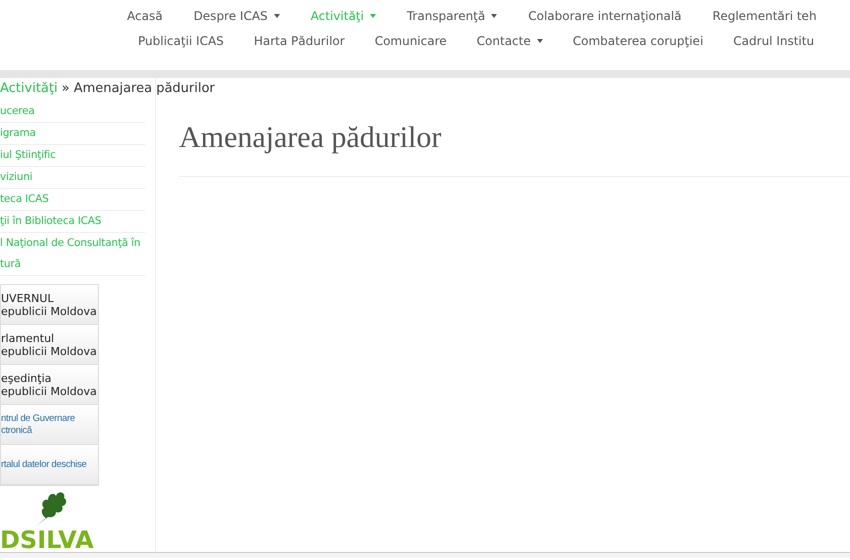 The height and width of the screenshot is (560, 850). Describe the element at coordinates (605, 16) in the screenshot. I see `nav-link: Colaborare internaţională` at that location.